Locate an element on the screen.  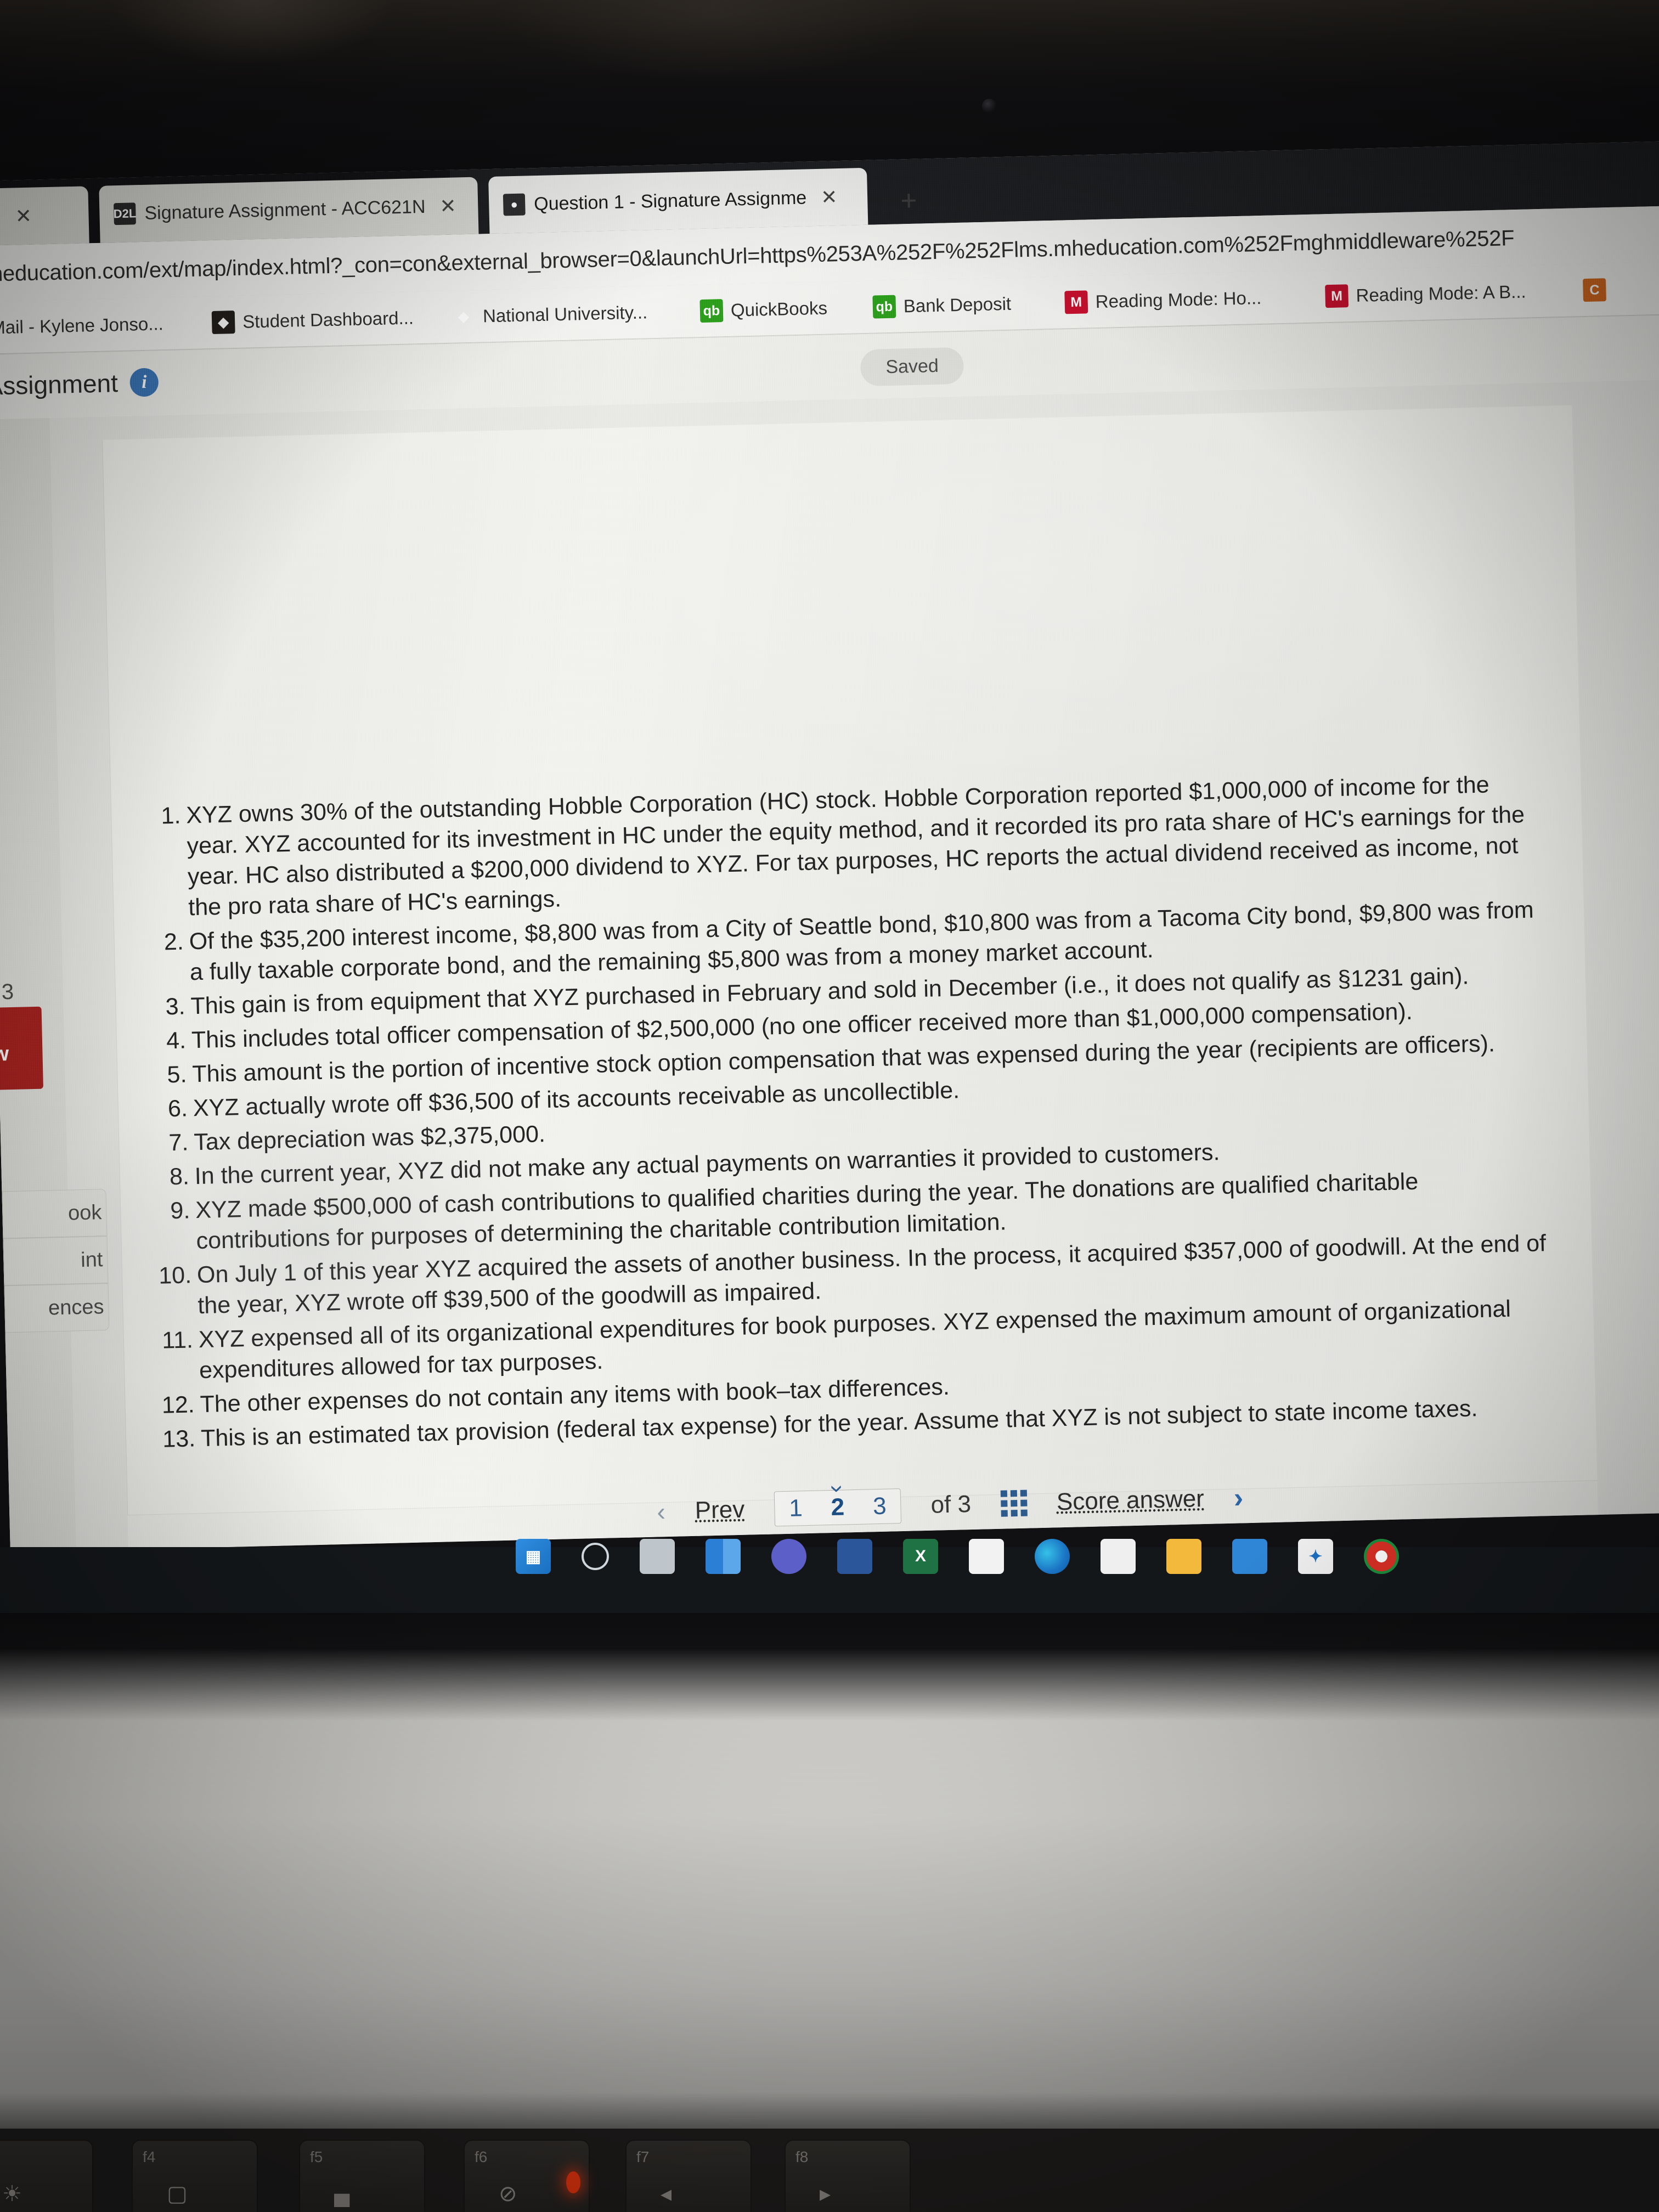
taskbar-icons: ▦ X ✦ is located at coordinates (957, 1556).